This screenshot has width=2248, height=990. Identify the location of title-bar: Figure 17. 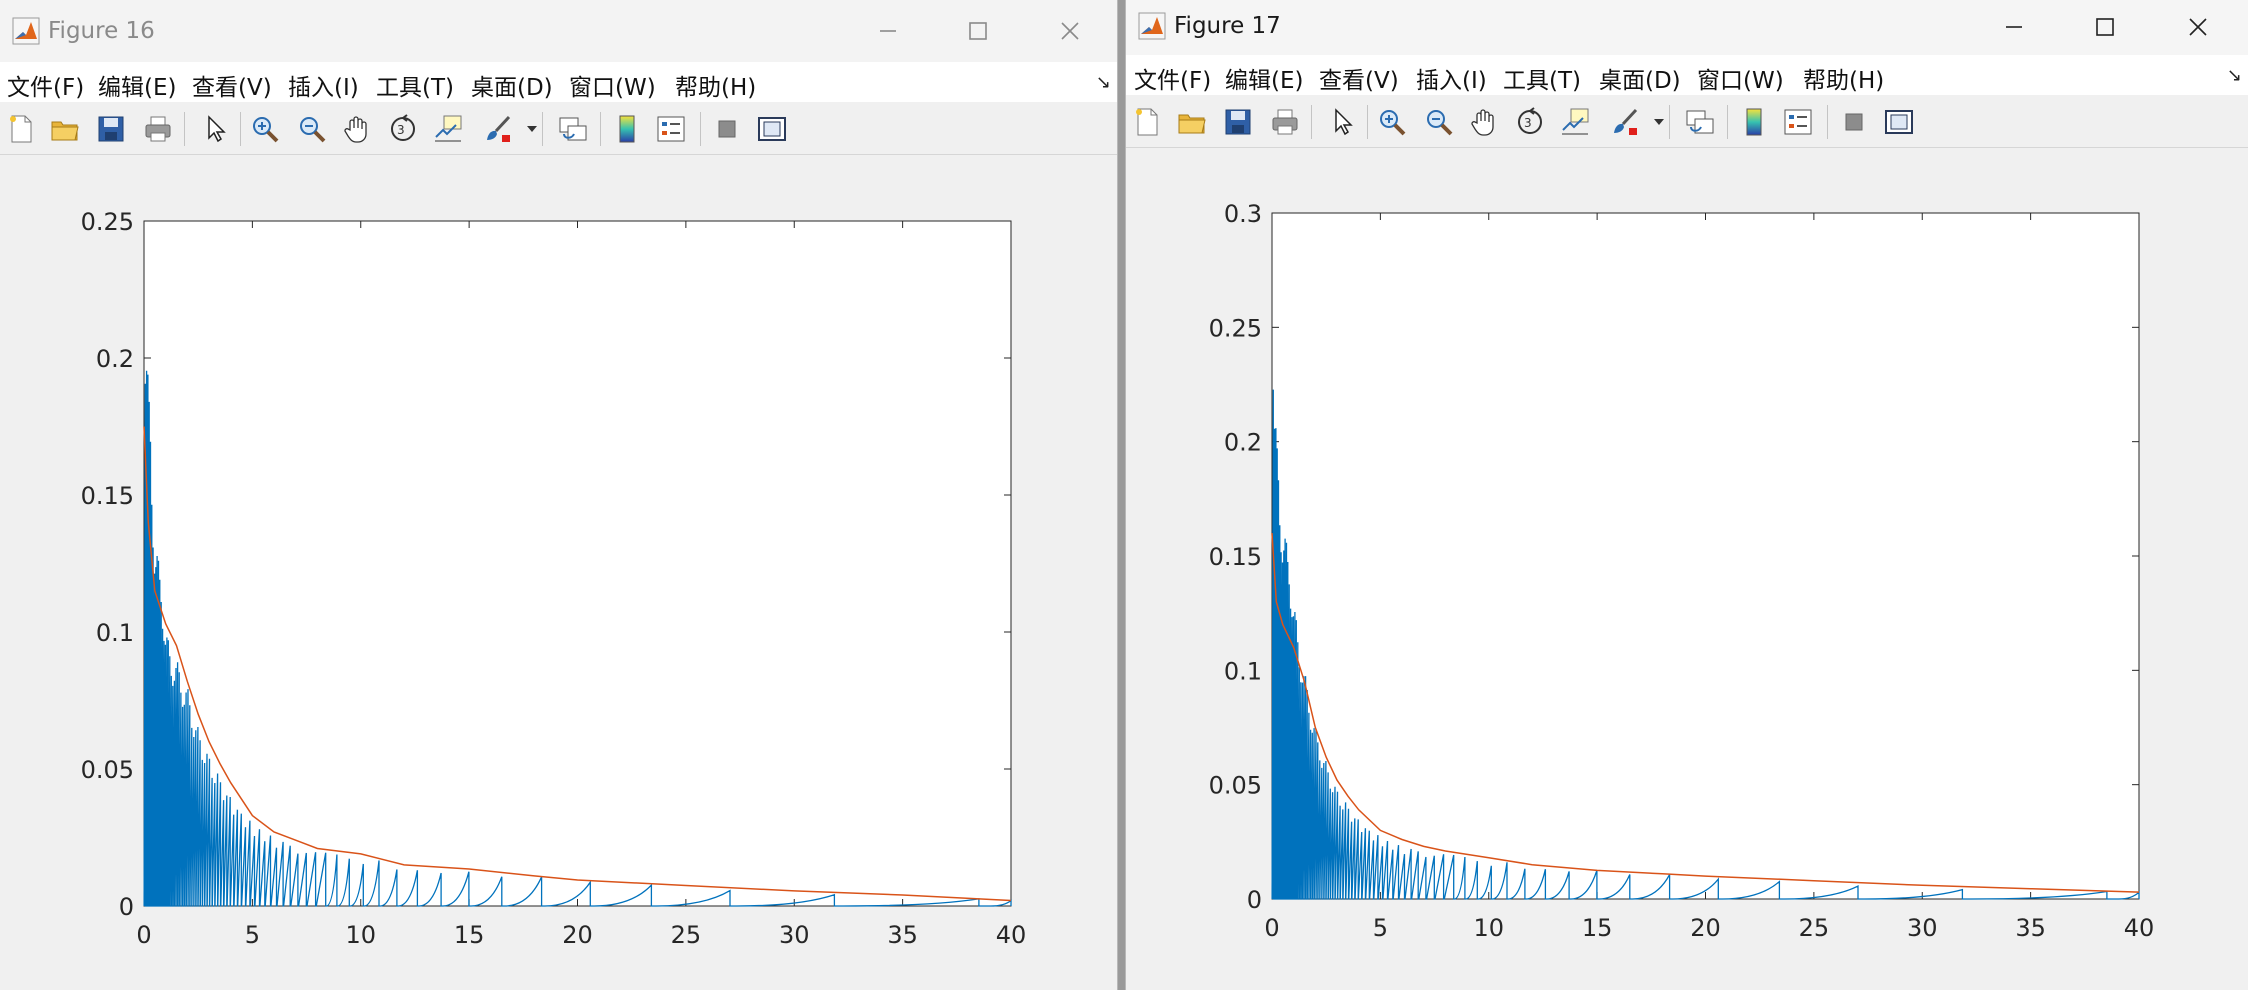
(1687, 27).